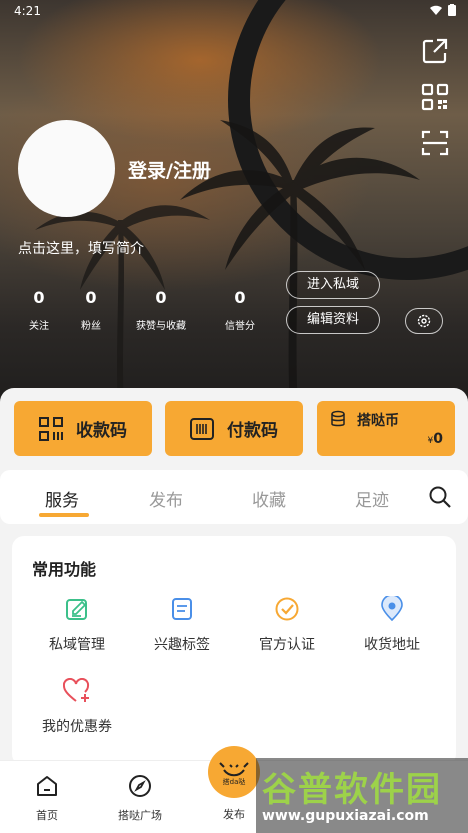 This screenshot has width=468, height=833. Describe the element at coordinates (234, 814) in the screenshot. I see `publish-label: 发布` at that location.